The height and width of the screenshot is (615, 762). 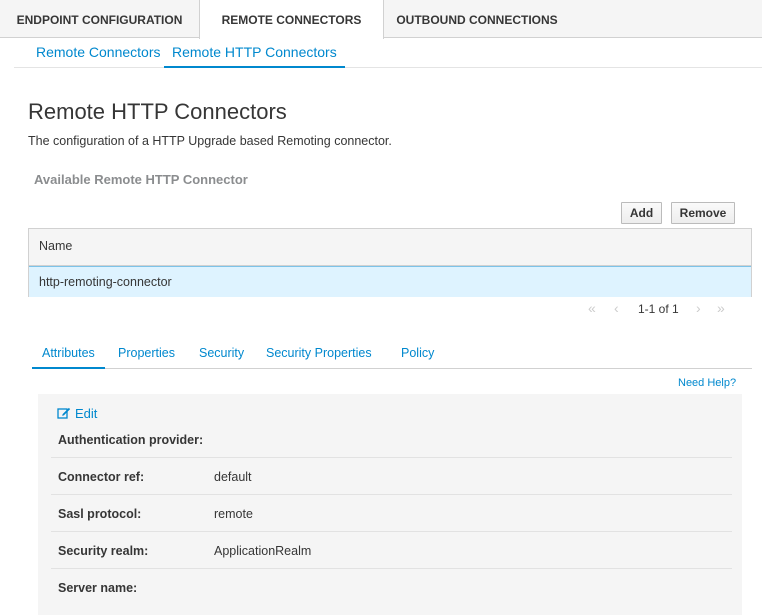 I want to click on tab-attributes: Attributes, so click(x=68, y=353).